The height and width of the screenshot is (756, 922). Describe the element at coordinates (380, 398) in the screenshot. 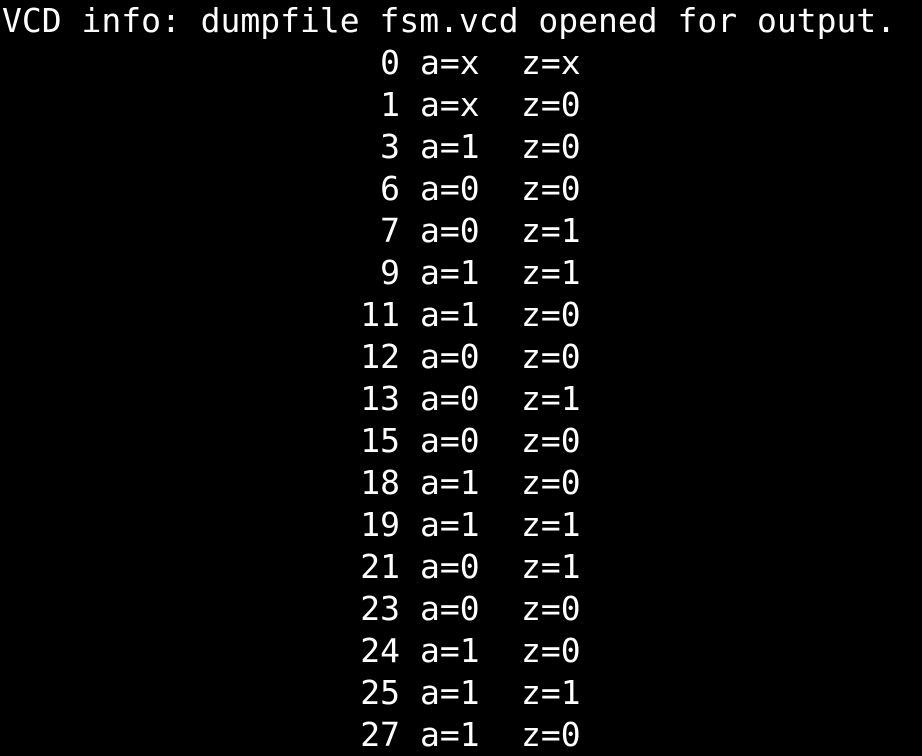

I see `time-value: 13` at that location.